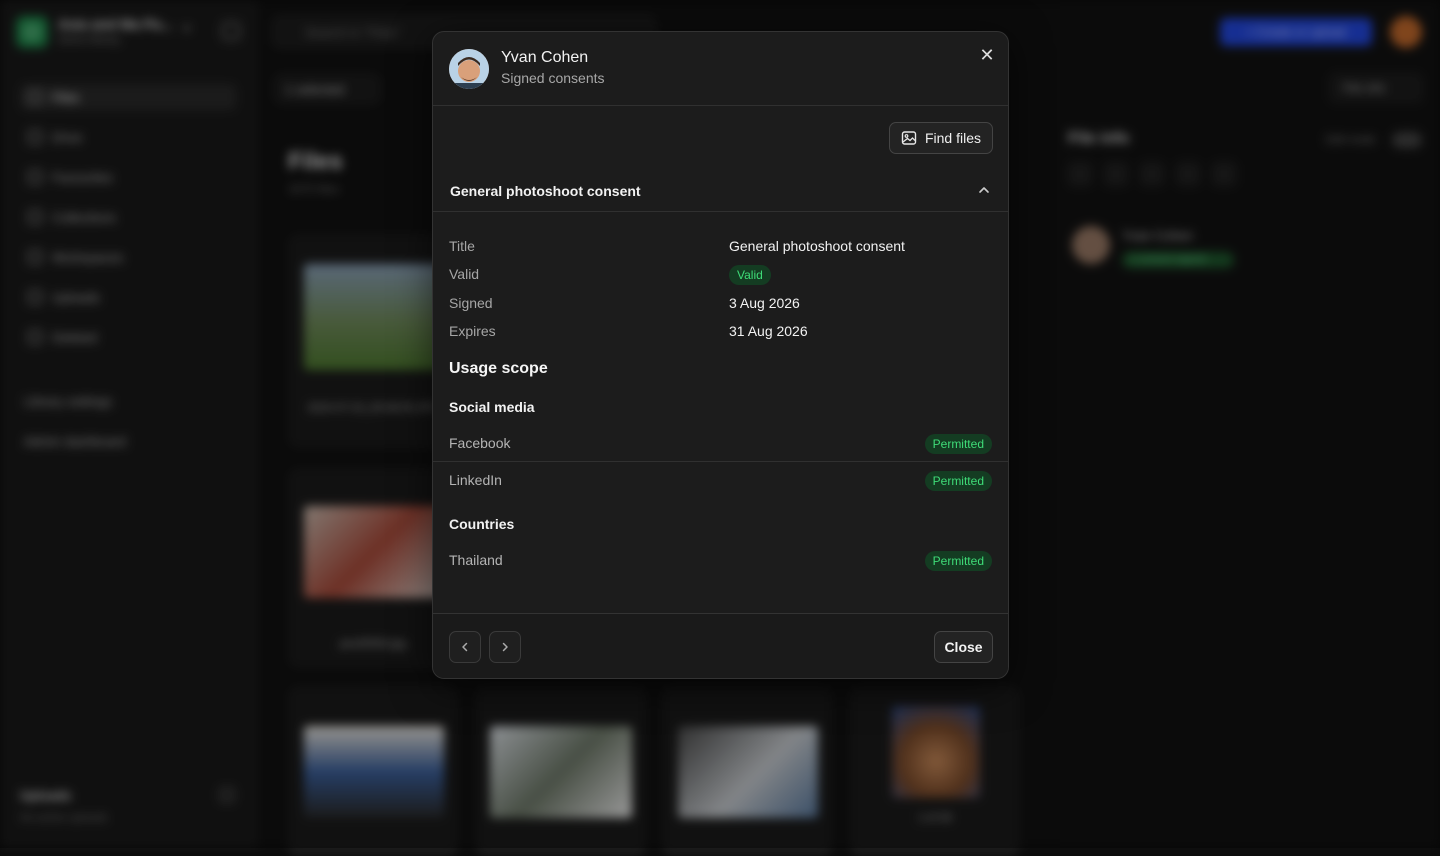 The height and width of the screenshot is (856, 1440). I want to click on valid-status-badge: Valid, so click(750, 275).